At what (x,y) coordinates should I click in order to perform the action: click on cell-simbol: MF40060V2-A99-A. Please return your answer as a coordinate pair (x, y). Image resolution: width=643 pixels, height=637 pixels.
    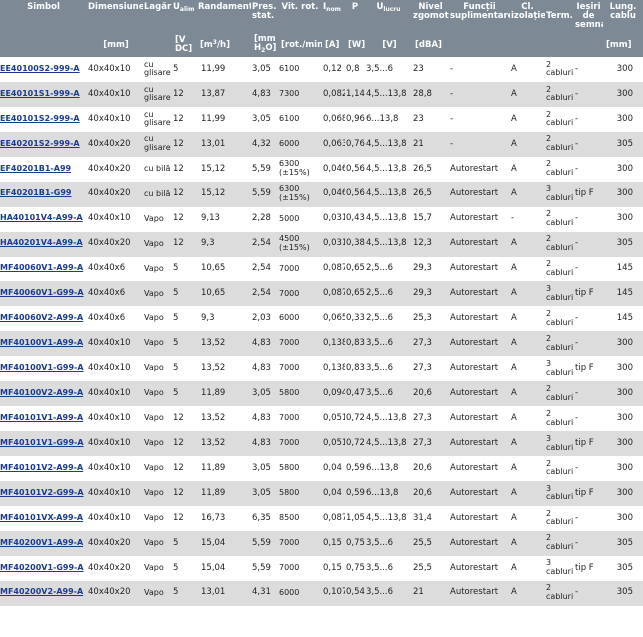
    Looking at the image, I should click on (43, 318).